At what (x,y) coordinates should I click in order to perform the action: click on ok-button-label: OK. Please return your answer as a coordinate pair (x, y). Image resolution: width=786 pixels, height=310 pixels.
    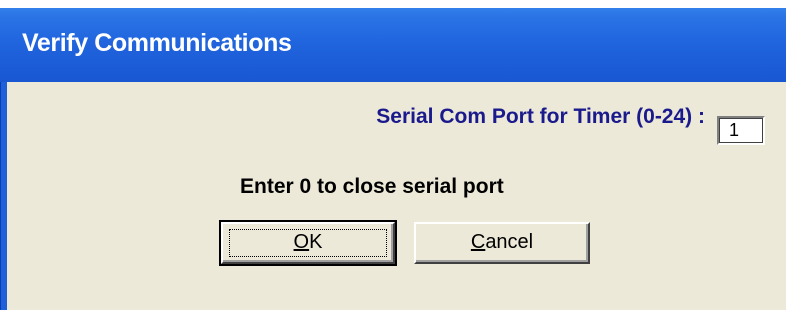
    Looking at the image, I should click on (308, 242).